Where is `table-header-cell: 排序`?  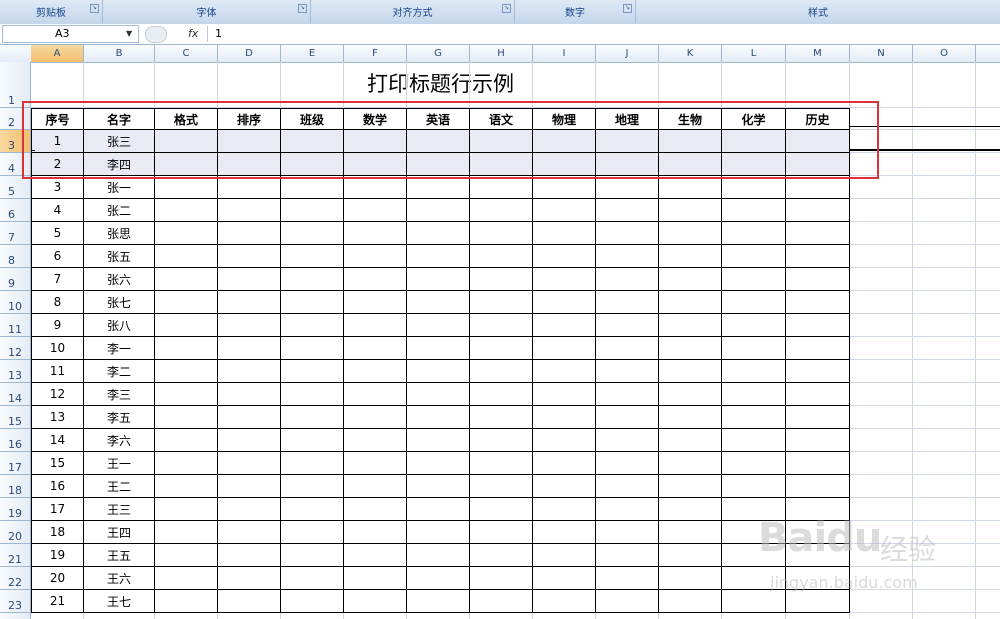 table-header-cell: 排序 is located at coordinates (249, 119).